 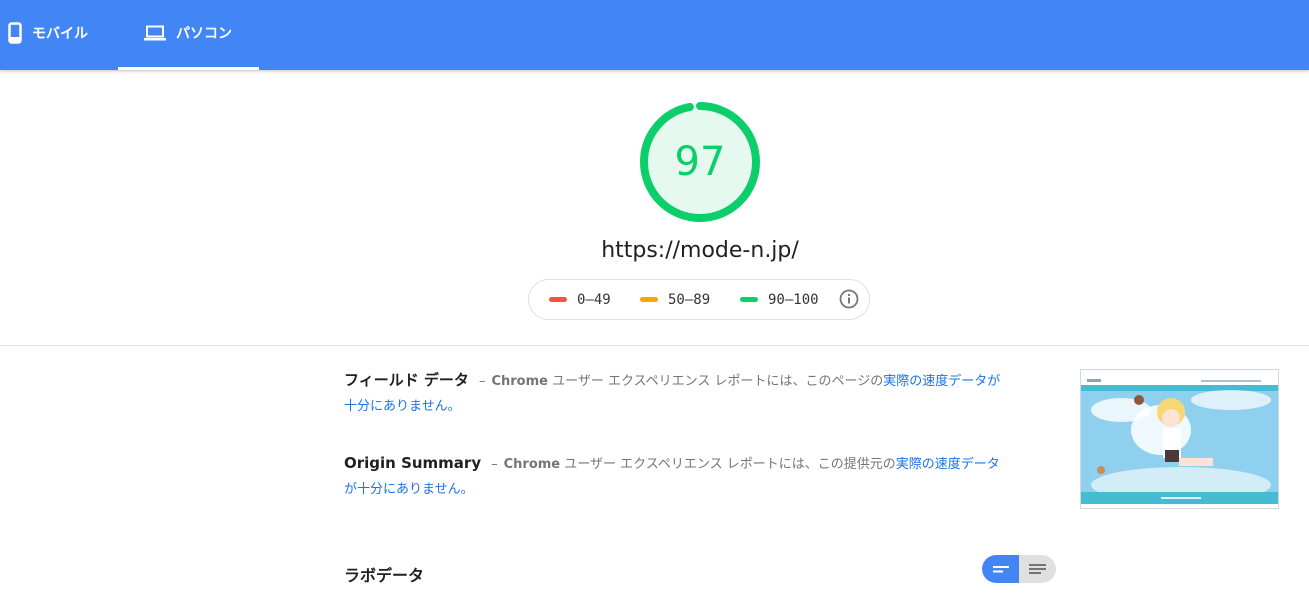 I want to click on legend-item-average: 50–89, so click(x=675, y=299).